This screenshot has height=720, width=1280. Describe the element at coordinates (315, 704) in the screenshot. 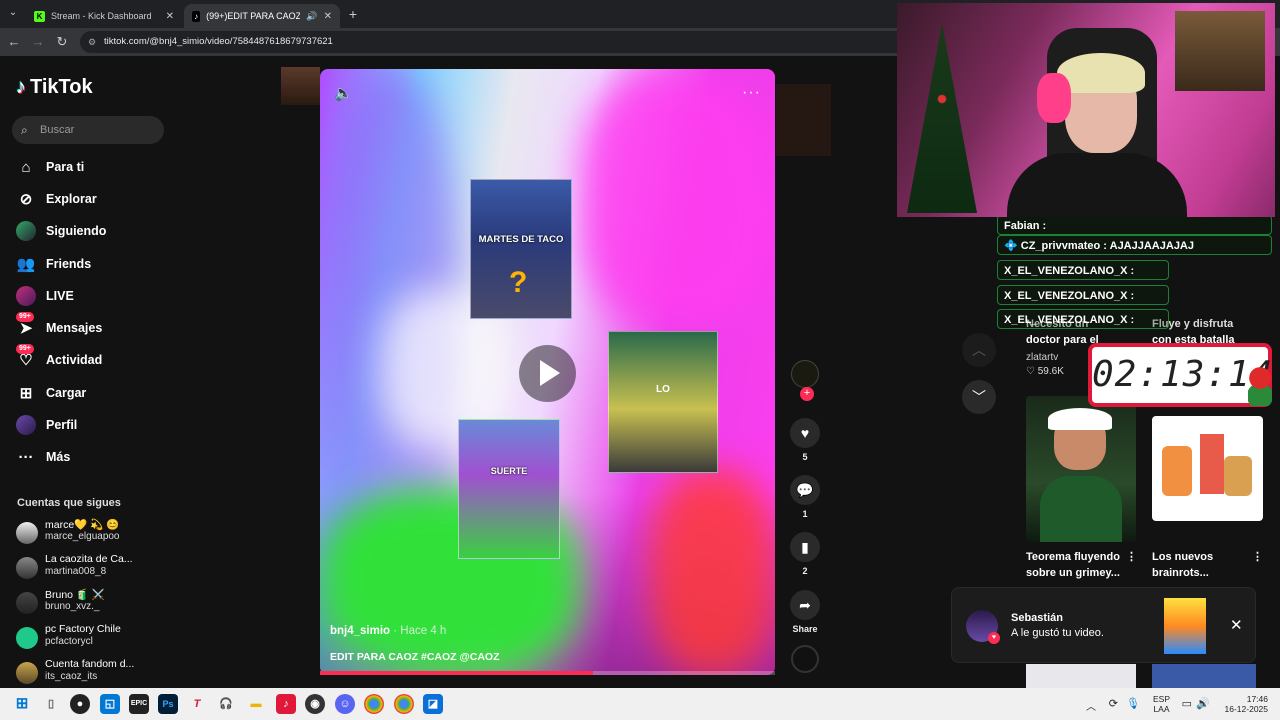

I see `obs-icon: ◉` at that location.